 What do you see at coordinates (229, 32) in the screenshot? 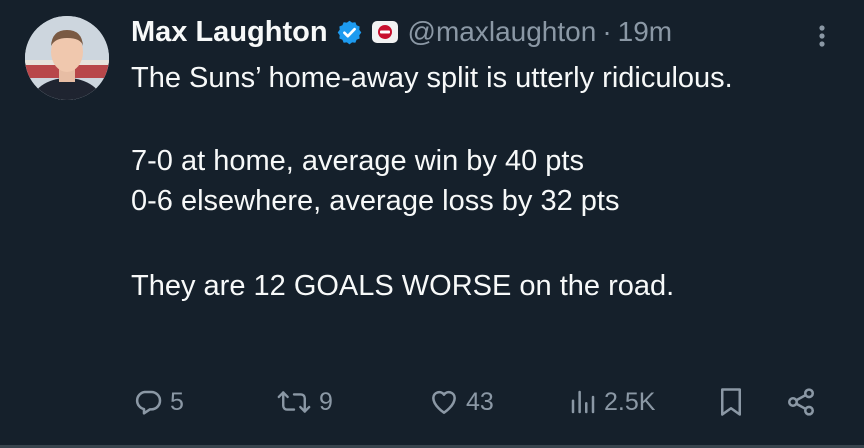
I see `author-name: Max Laughton` at bounding box center [229, 32].